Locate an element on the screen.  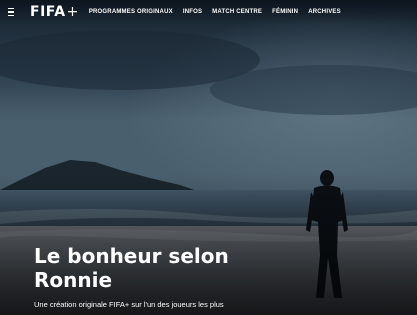
logo-plus: + is located at coordinates (72, 12).